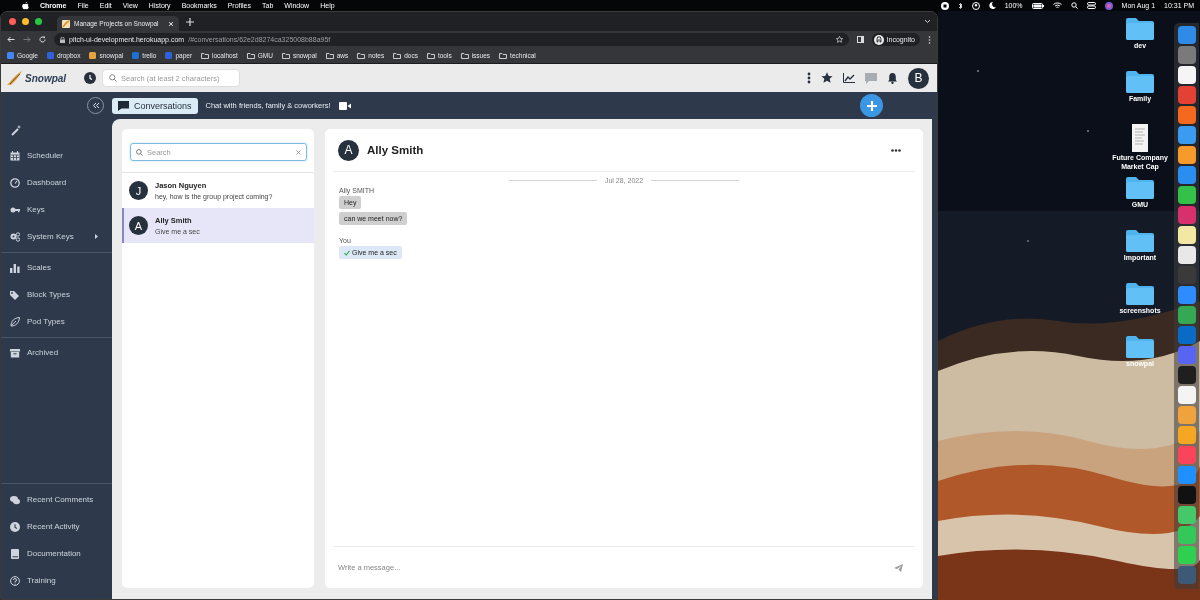 The width and height of the screenshot is (1200, 600). I want to click on moon-icon, so click(992, 5).